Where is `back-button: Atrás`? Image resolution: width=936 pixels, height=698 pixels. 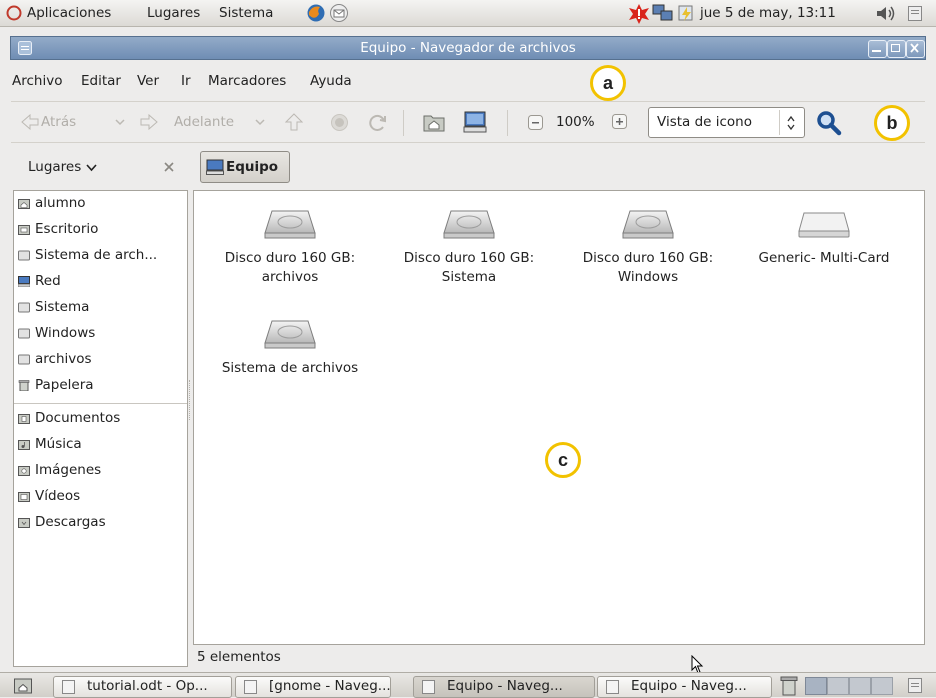
back-button: Atrás is located at coordinates (74, 122).